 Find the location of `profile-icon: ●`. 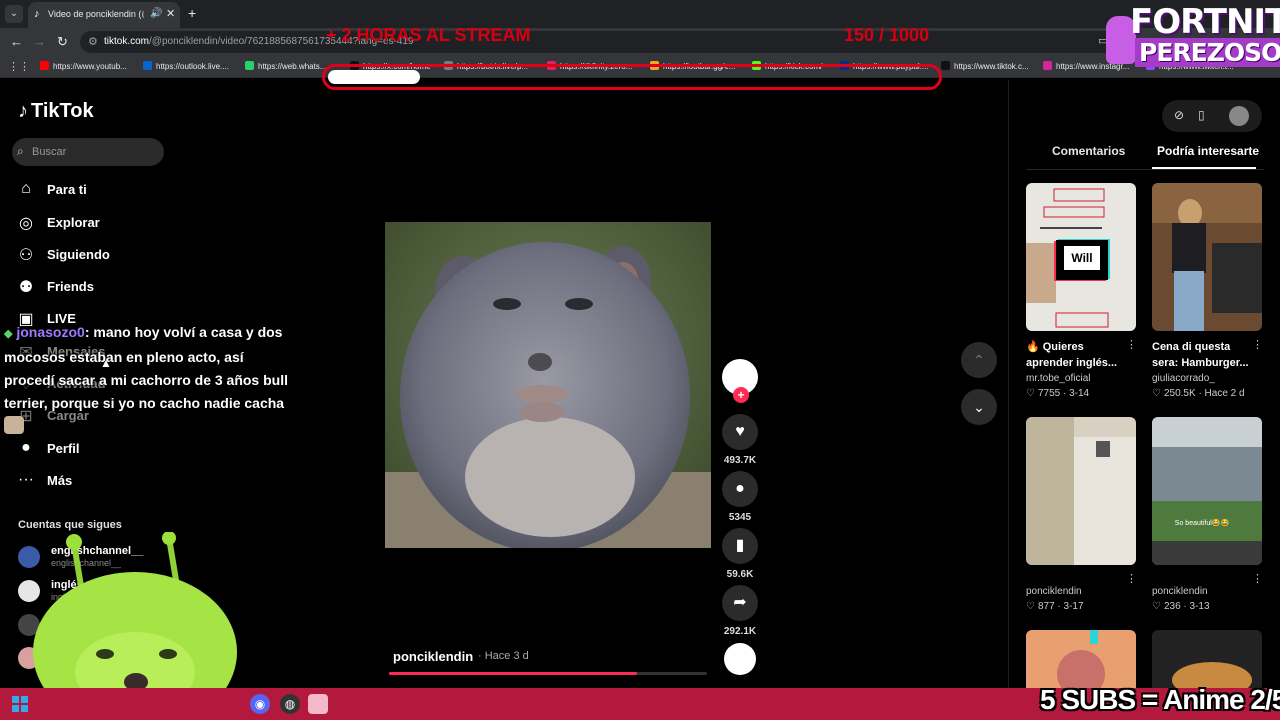

profile-icon: ● is located at coordinates (26, 447).